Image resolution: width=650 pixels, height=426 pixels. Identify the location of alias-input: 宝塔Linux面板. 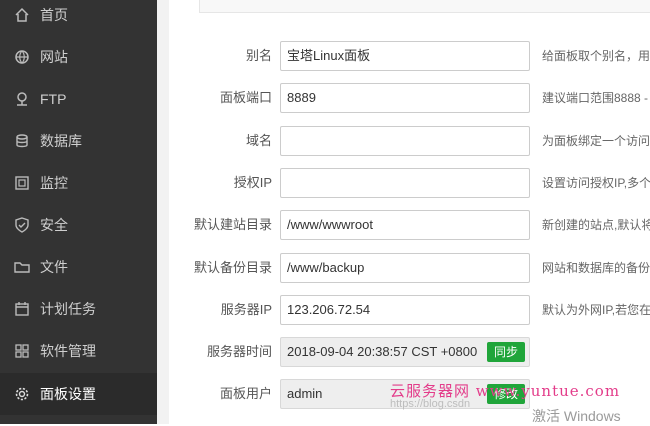
(405, 56).